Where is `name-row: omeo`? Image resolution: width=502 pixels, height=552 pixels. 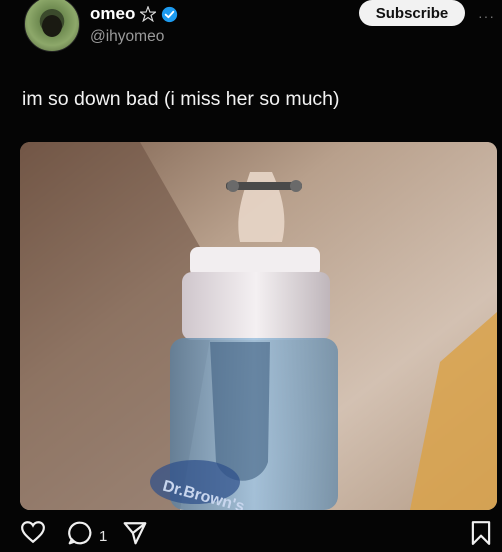 name-row: omeo is located at coordinates (134, 14).